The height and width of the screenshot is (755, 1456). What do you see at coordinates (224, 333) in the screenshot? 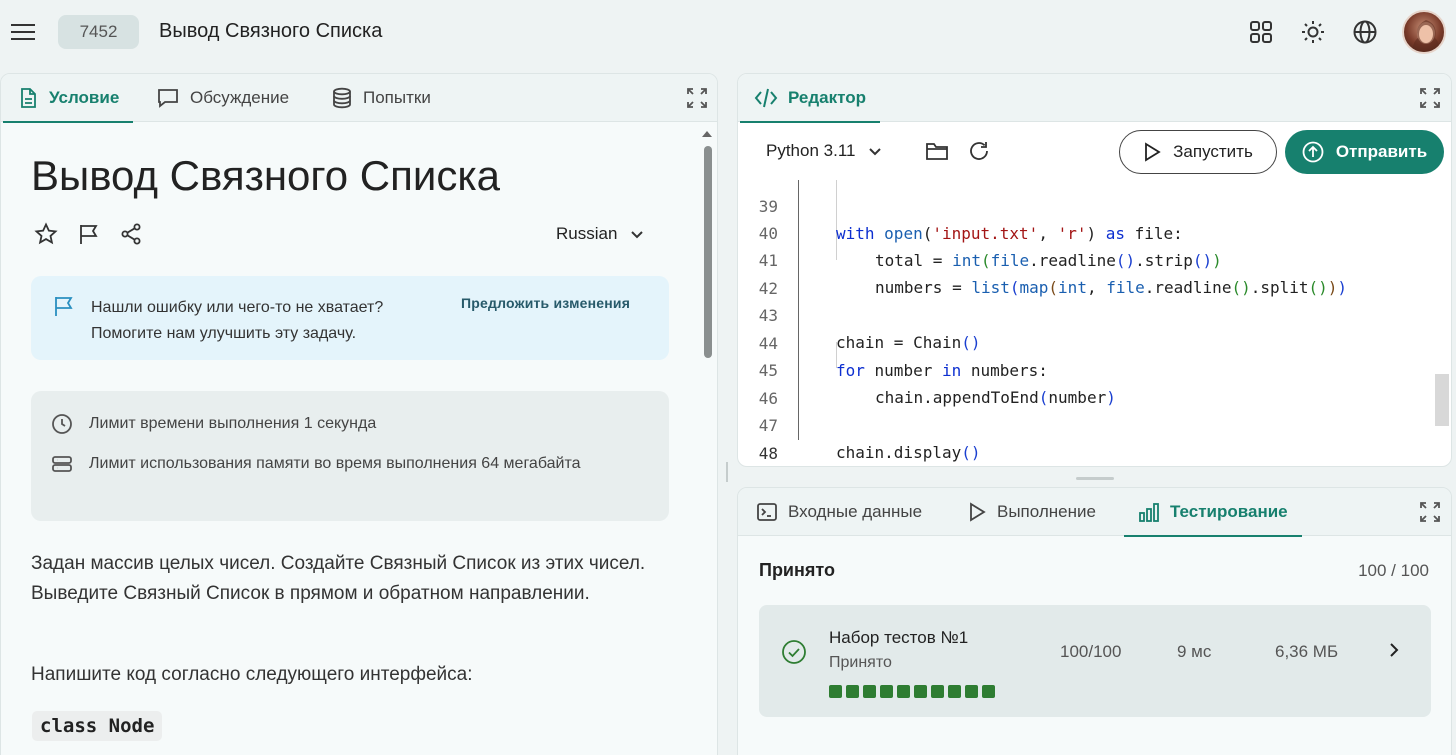
I see `notice-line-2: Помогите нам улучшить эту задачу.` at bounding box center [224, 333].